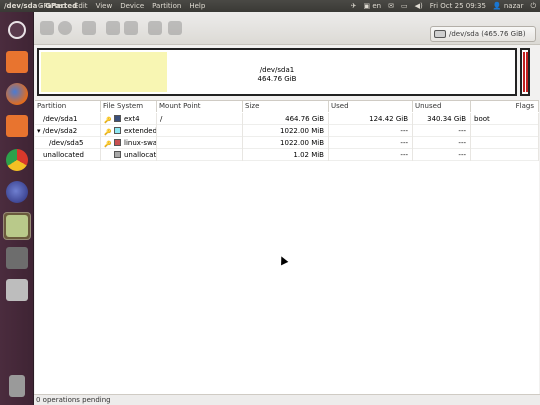 This screenshot has width=540, height=405. I want to click on cell-used: 124.42 GiB, so click(388, 119).